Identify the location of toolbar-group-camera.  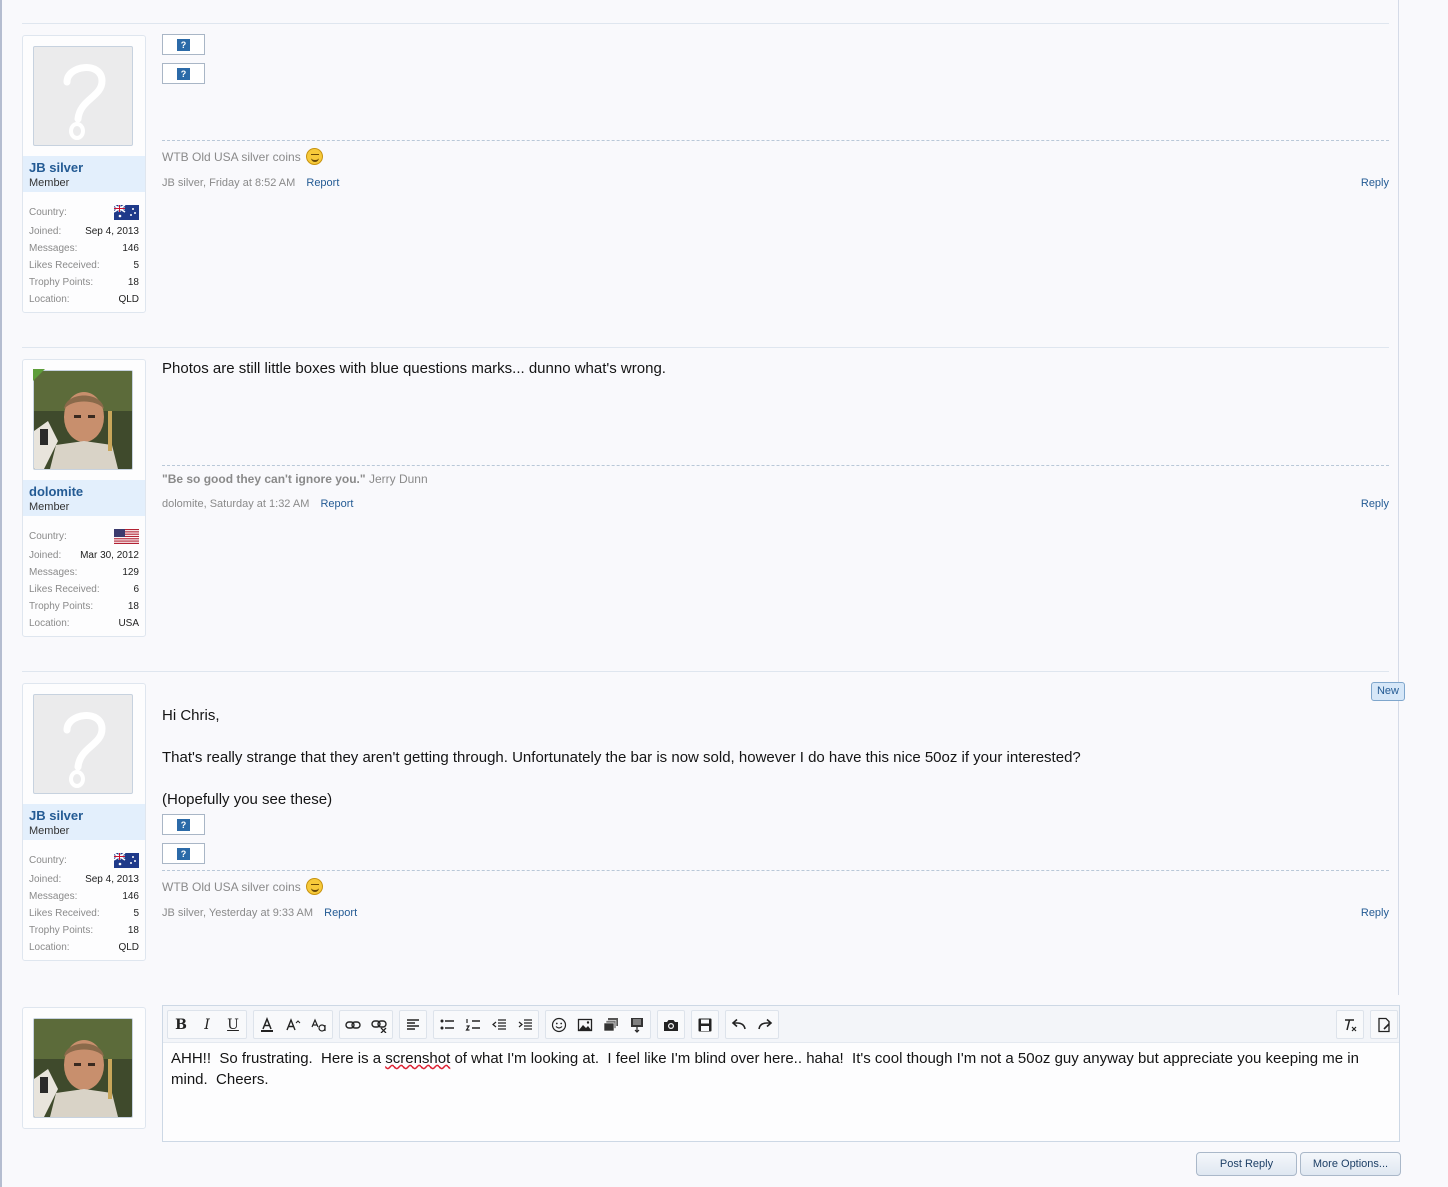
(671, 1024).